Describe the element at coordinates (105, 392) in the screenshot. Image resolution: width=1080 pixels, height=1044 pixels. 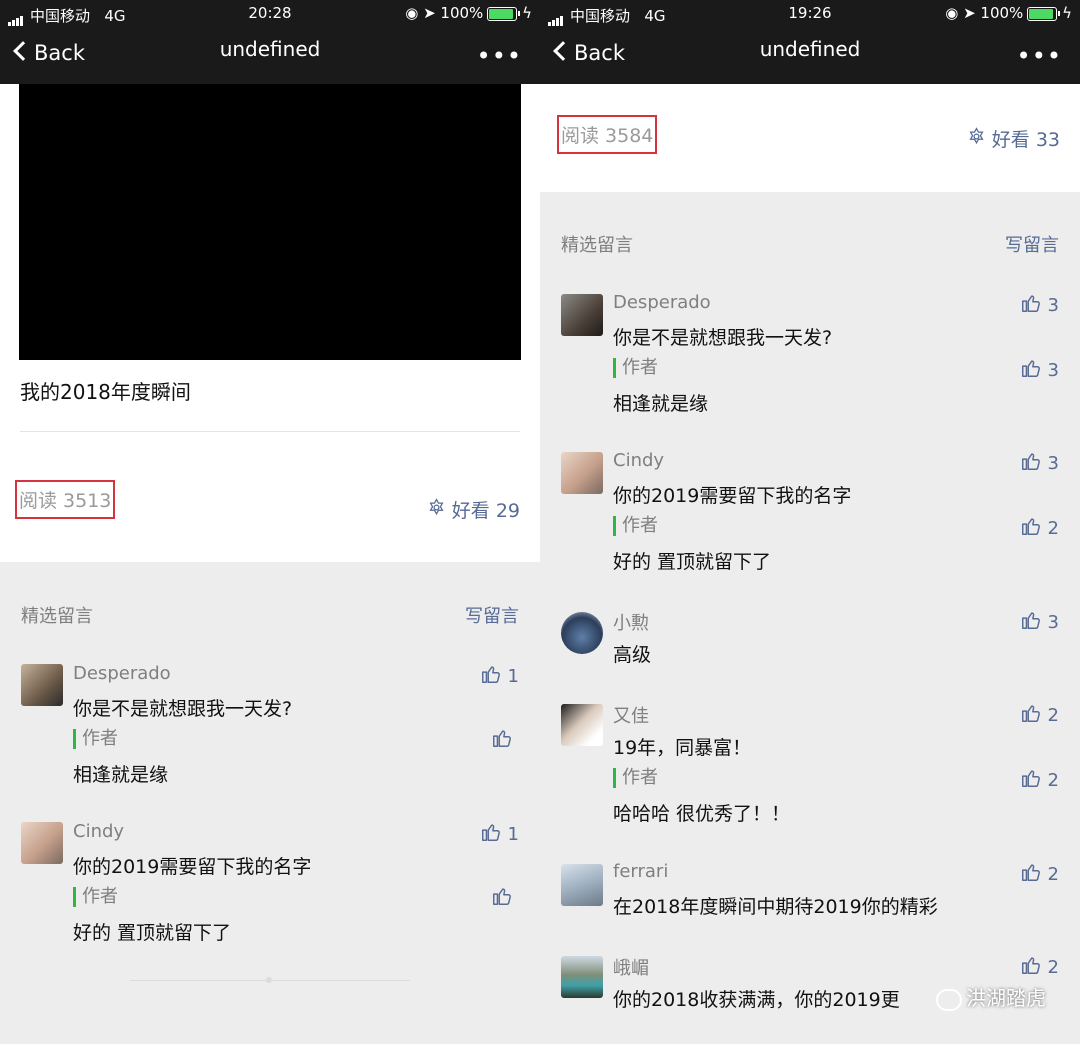
I see `article-title: 我的2018年度瞬间` at that location.